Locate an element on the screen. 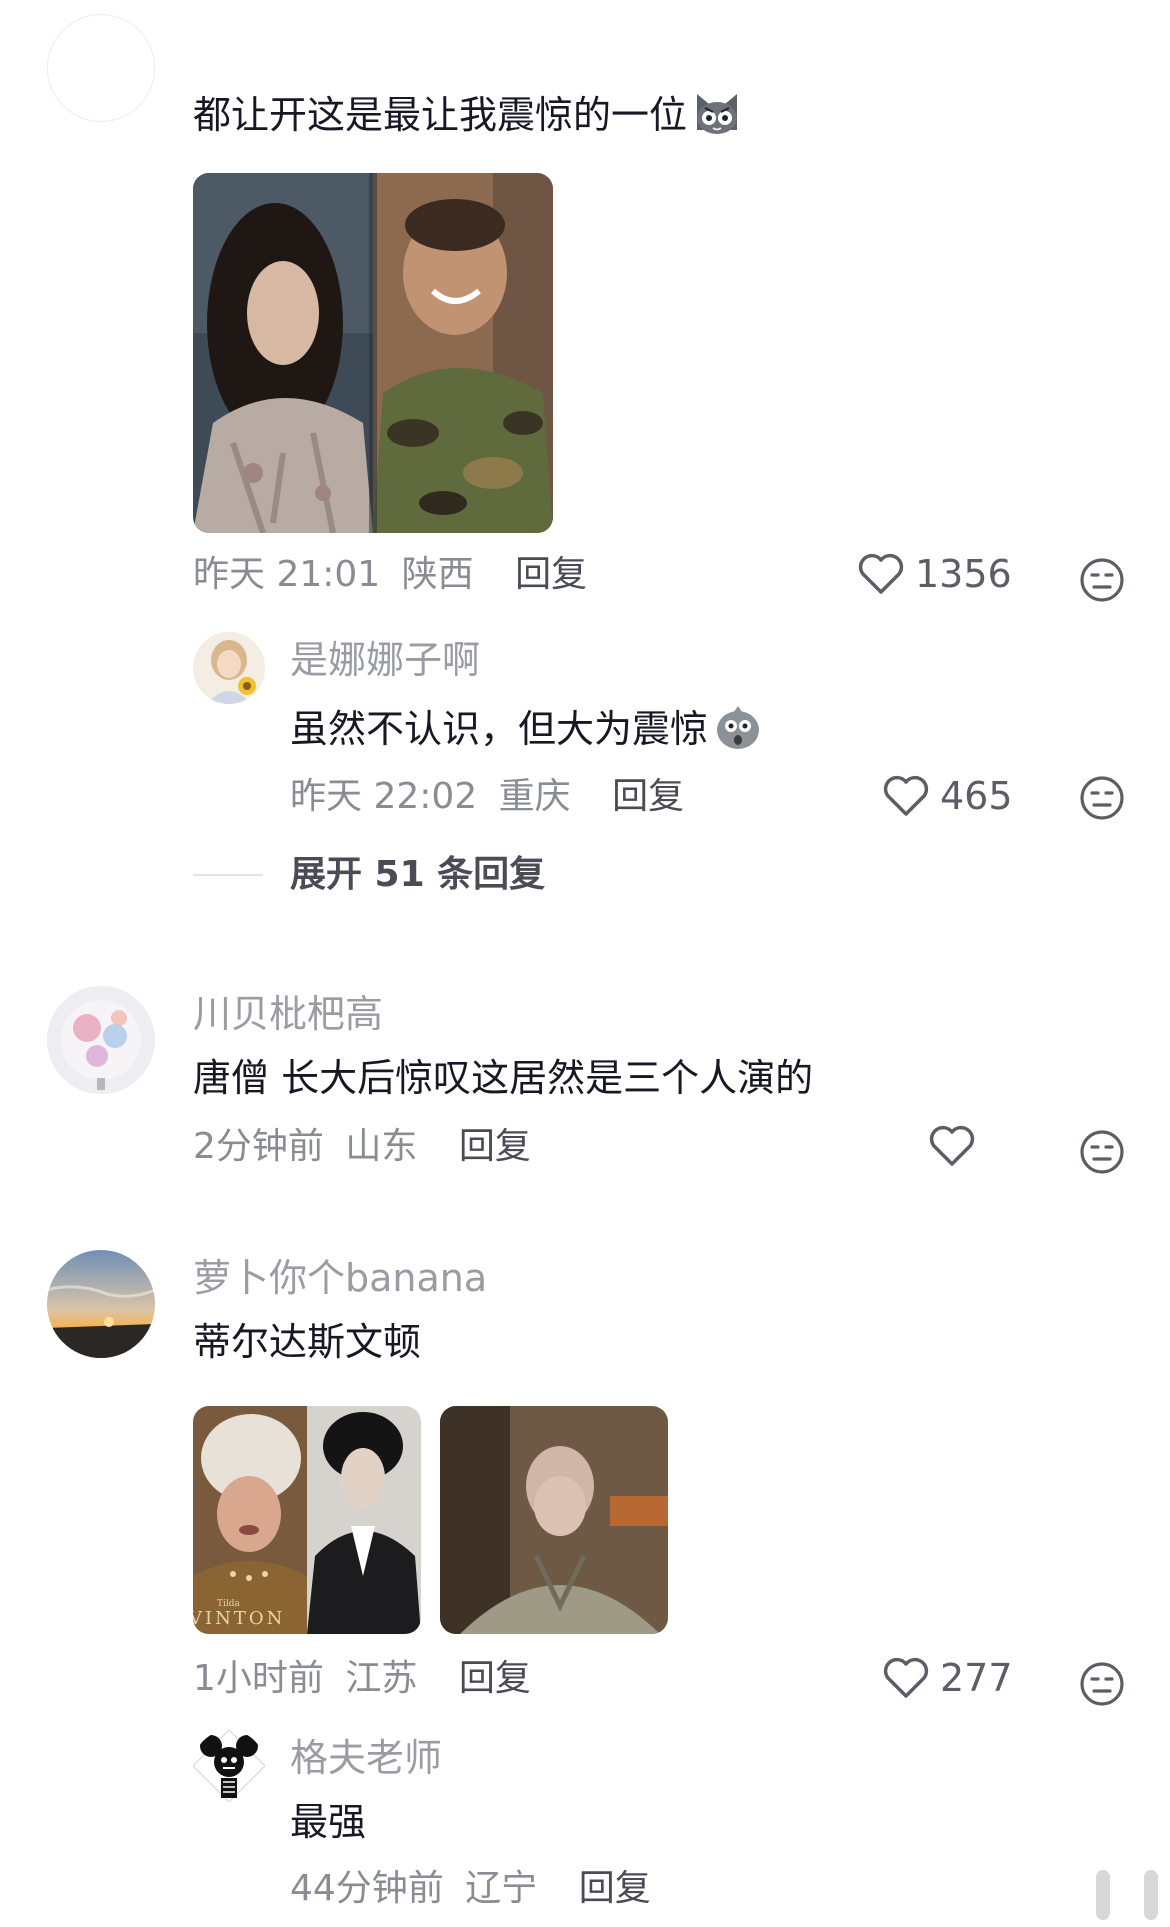 Image resolution: width=1170 pixels, height=1927 pixels. reply-location: 重庆 is located at coordinates (534, 796).